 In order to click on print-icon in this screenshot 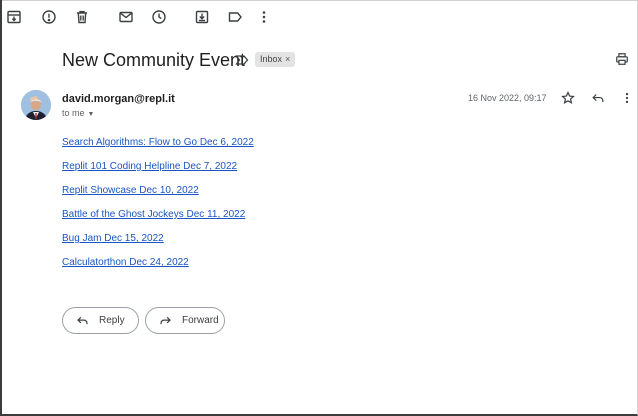, I will do `click(622, 59)`.